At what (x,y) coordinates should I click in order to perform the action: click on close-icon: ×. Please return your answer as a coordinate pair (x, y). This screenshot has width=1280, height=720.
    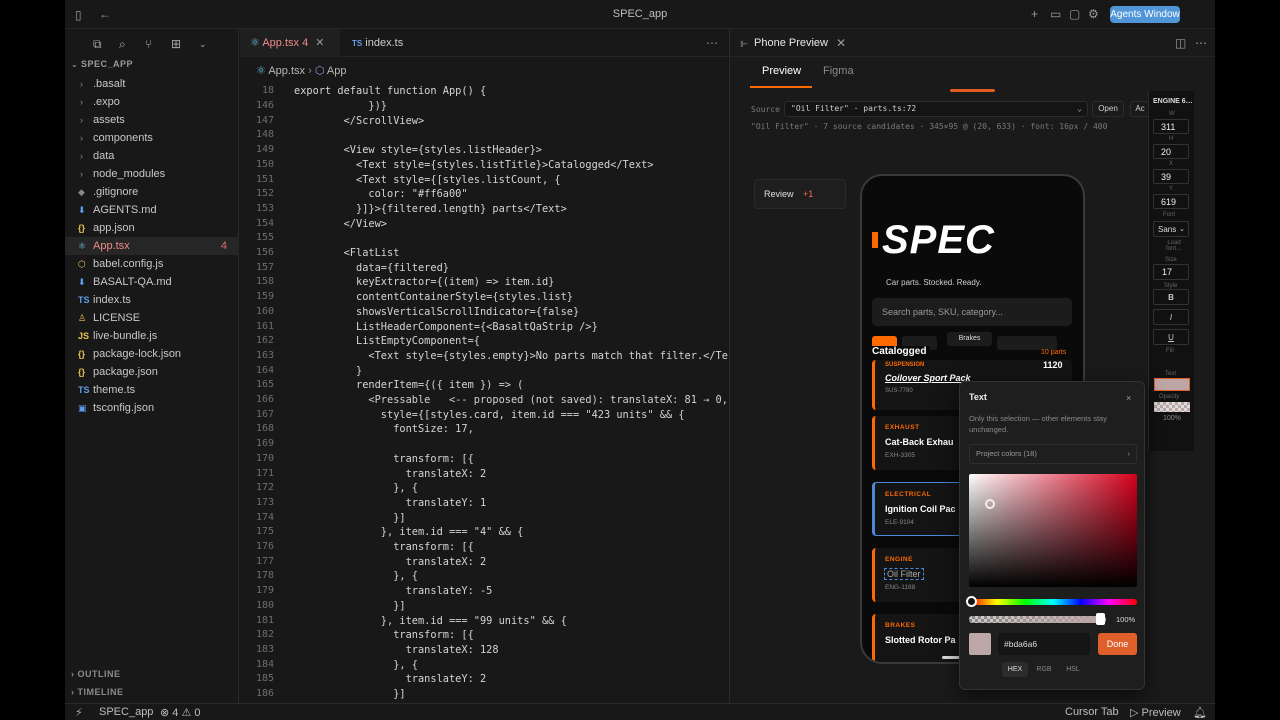
    Looking at the image, I should click on (1128, 398).